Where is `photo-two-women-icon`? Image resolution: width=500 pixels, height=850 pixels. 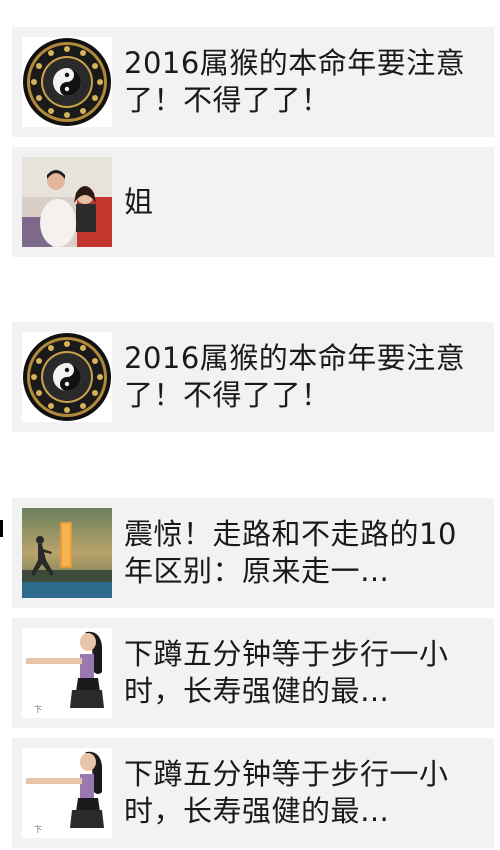
photo-two-women-icon is located at coordinates (67, 202).